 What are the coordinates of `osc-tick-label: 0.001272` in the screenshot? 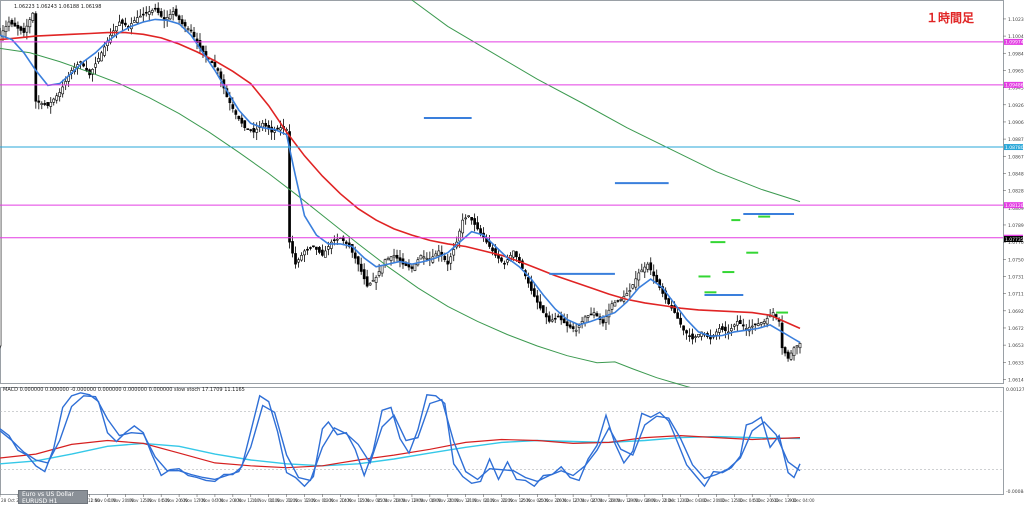 It's located at (1015, 390).